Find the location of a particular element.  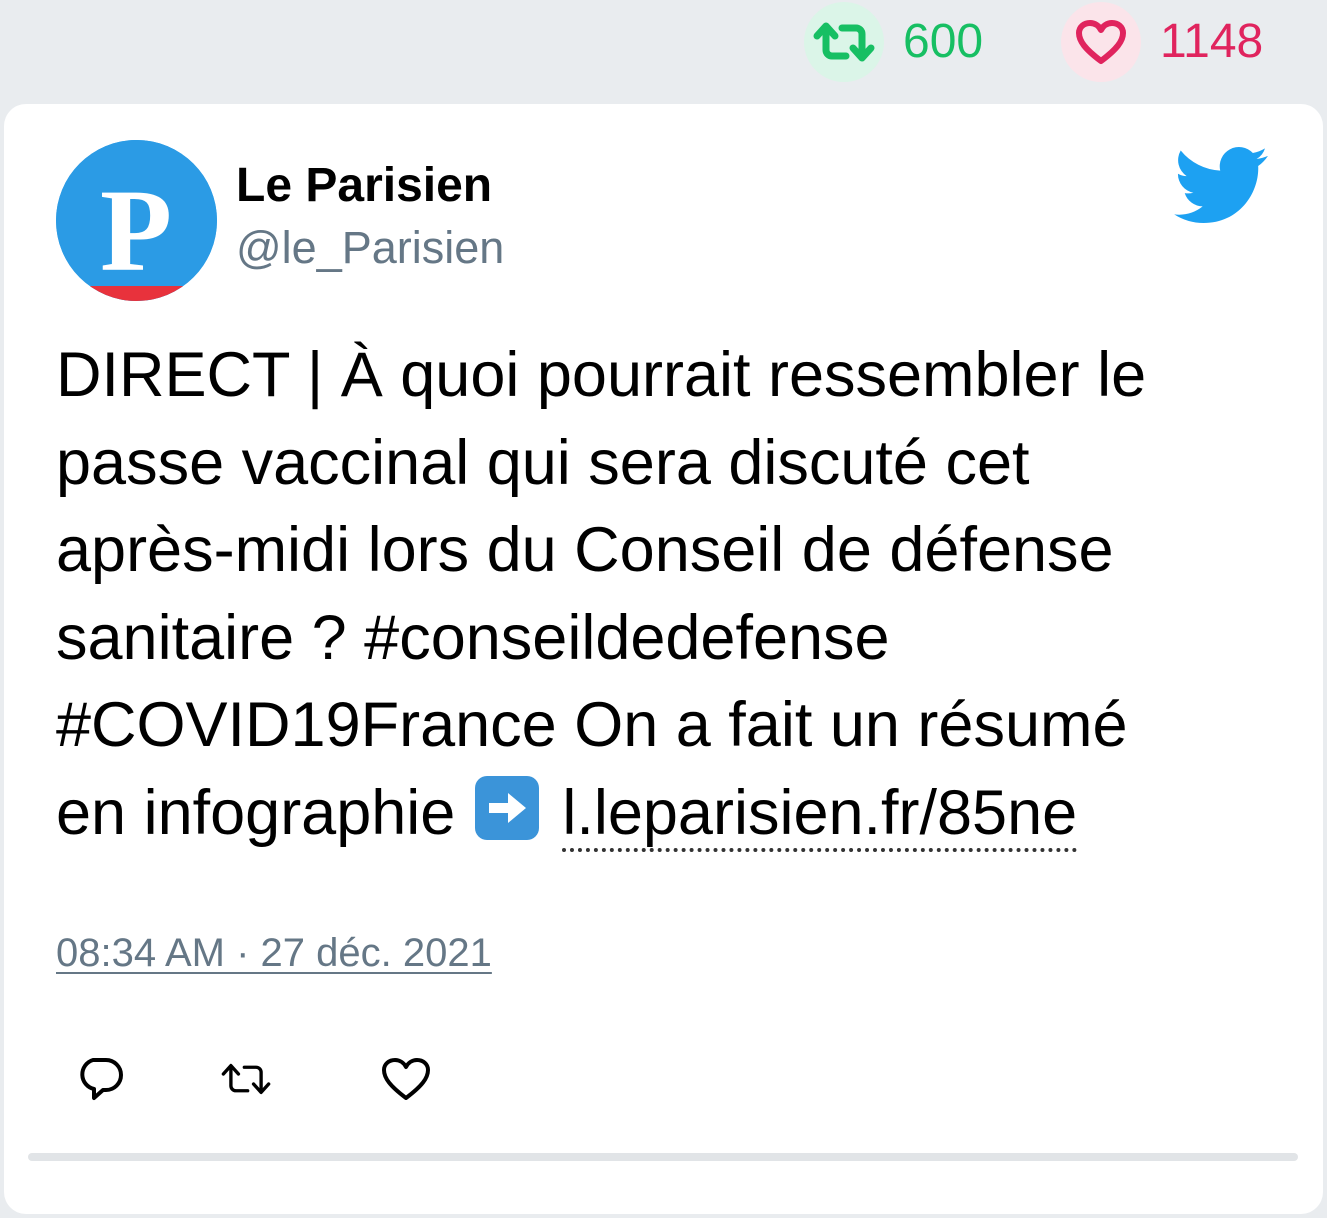

retweet-stat-badge is located at coordinates (844, 42).